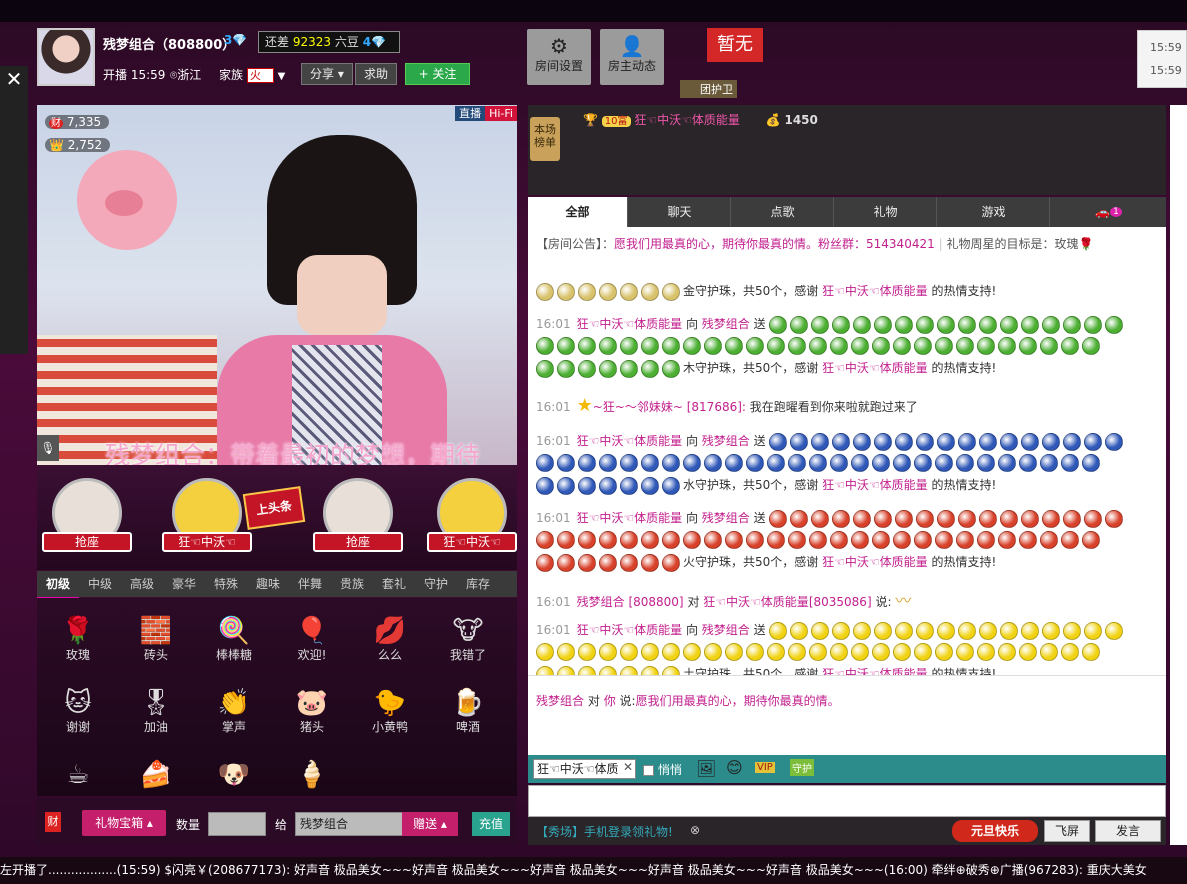  Describe the element at coordinates (430, 824) in the screenshot. I see `send-gift-button: 赠送 ▴` at that location.